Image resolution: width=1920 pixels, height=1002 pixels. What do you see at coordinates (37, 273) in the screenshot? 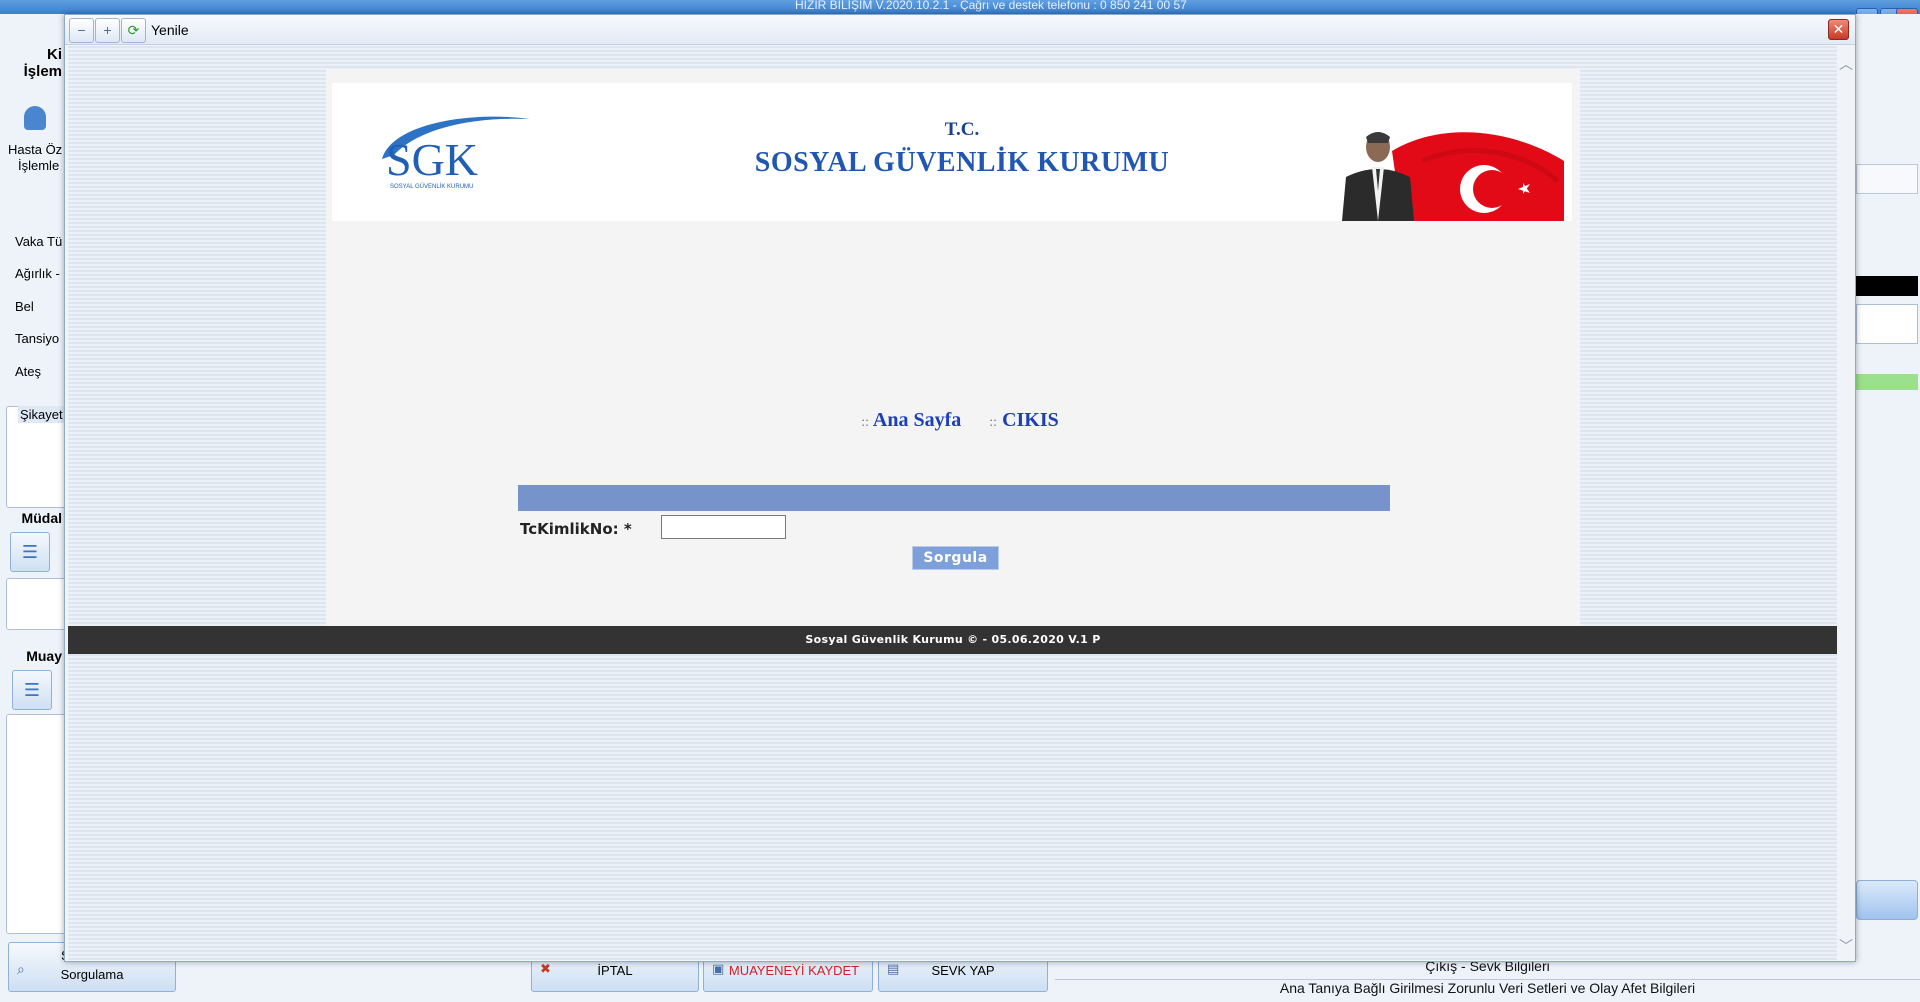
I see `field-agirlik: Ağırlık -` at bounding box center [37, 273].